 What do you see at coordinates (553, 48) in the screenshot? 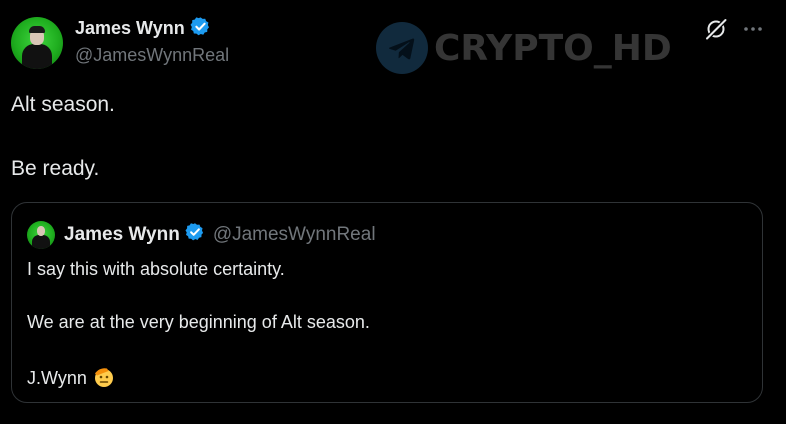
I see `watermark-text: CRYPTO_HD` at bounding box center [553, 48].